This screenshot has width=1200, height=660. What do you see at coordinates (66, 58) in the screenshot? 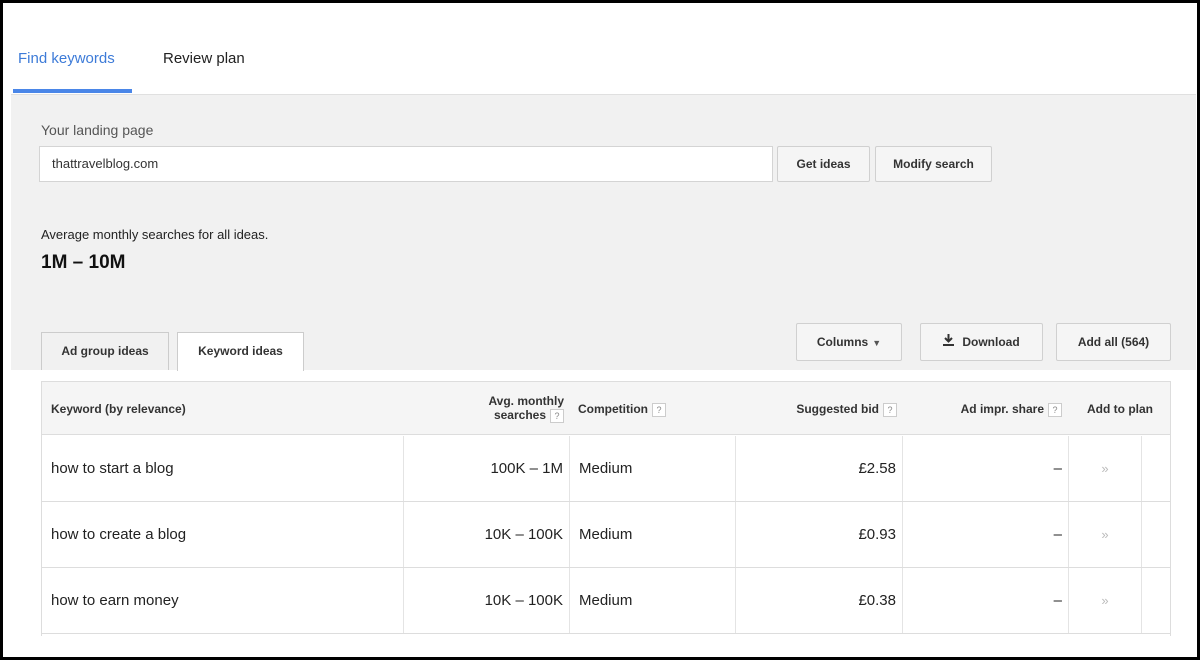
I see `tab-find-keywords: Find keywords` at bounding box center [66, 58].